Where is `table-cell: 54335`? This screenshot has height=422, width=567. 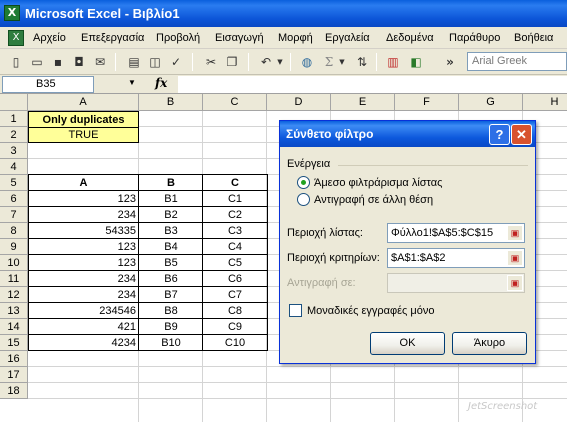 table-cell: 54335 is located at coordinates (83, 231).